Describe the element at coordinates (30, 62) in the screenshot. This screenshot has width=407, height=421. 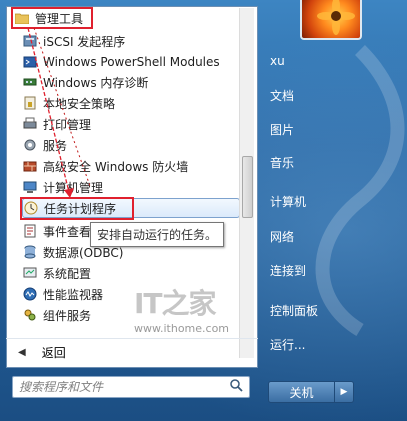
I see `powershell-icon` at that location.